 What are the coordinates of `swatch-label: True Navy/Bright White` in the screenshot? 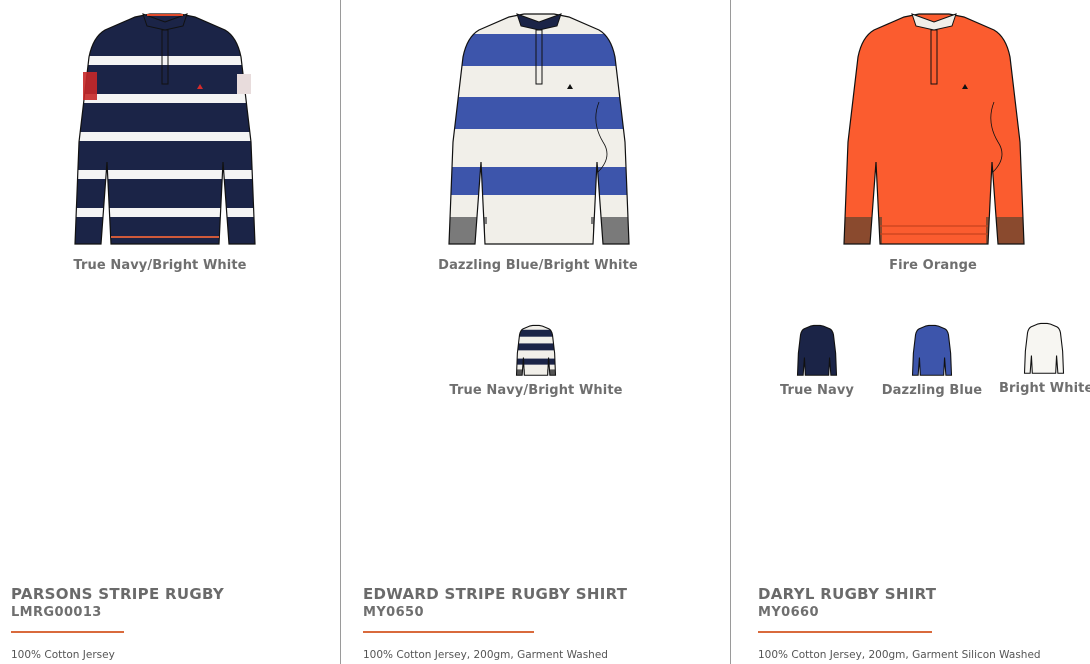 It's located at (536, 390).